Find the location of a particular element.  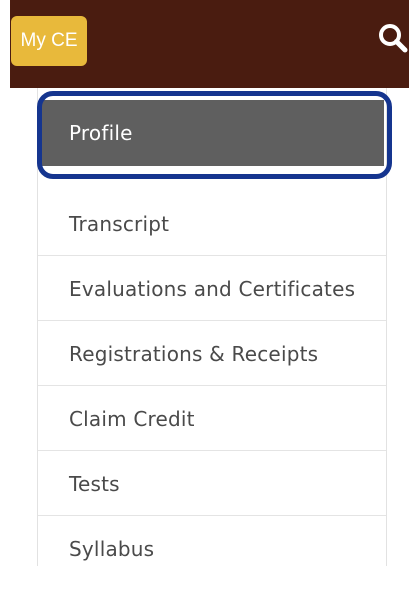

menu-item-evaluations-and-certificates: Evaluations and Certificates is located at coordinates (212, 289).